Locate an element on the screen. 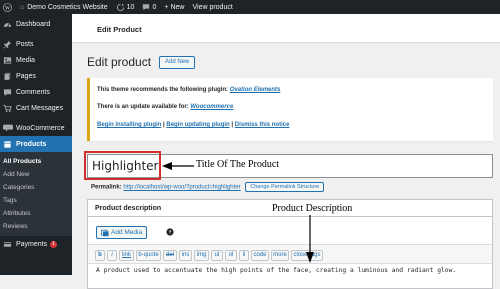 The width and height of the screenshot is (500, 289). description-arrow-icon is located at coordinates (310, 239).